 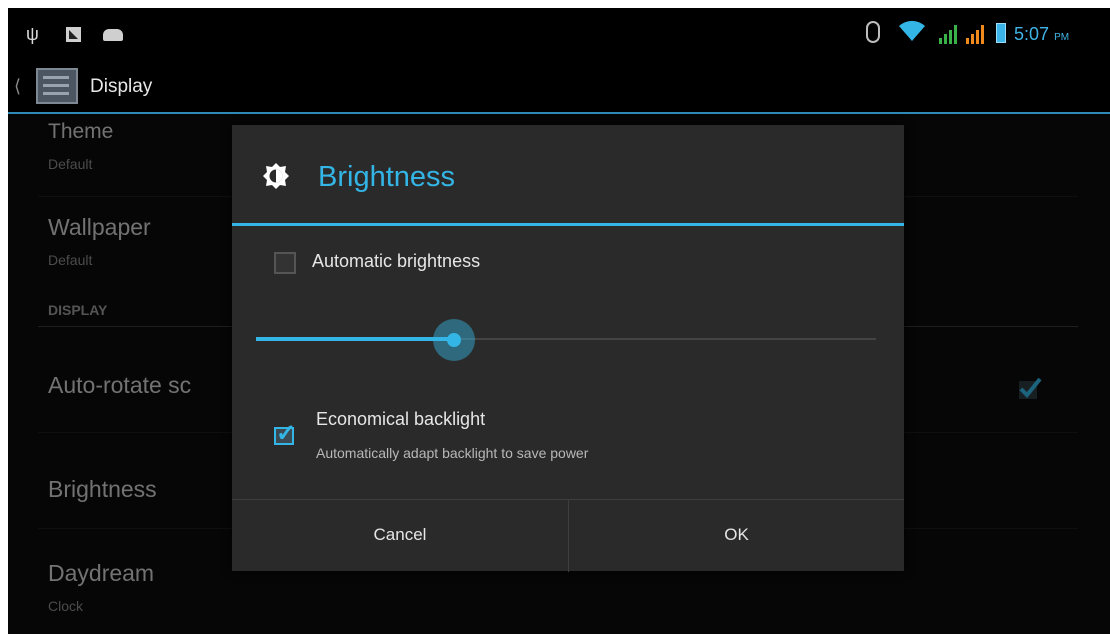 I want to click on usb-icon: ψ, so click(x=32, y=34).